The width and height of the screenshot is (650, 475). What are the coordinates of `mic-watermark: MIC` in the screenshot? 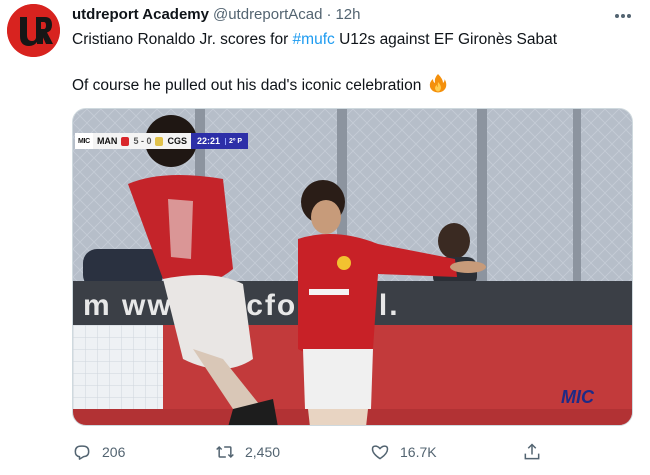 It's located at (578, 397).